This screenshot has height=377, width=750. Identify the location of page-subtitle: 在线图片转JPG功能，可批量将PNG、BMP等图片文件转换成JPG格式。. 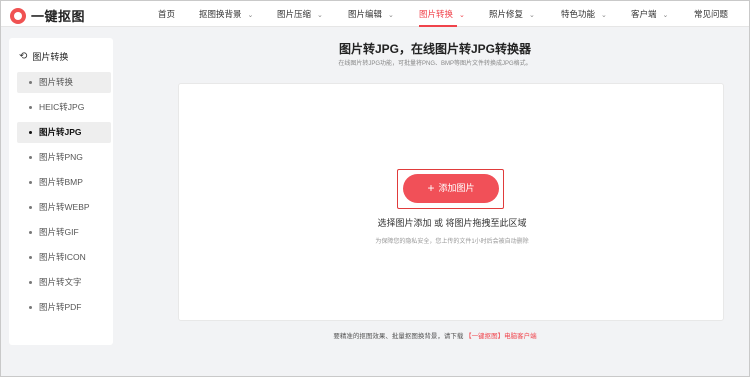
(435, 64).